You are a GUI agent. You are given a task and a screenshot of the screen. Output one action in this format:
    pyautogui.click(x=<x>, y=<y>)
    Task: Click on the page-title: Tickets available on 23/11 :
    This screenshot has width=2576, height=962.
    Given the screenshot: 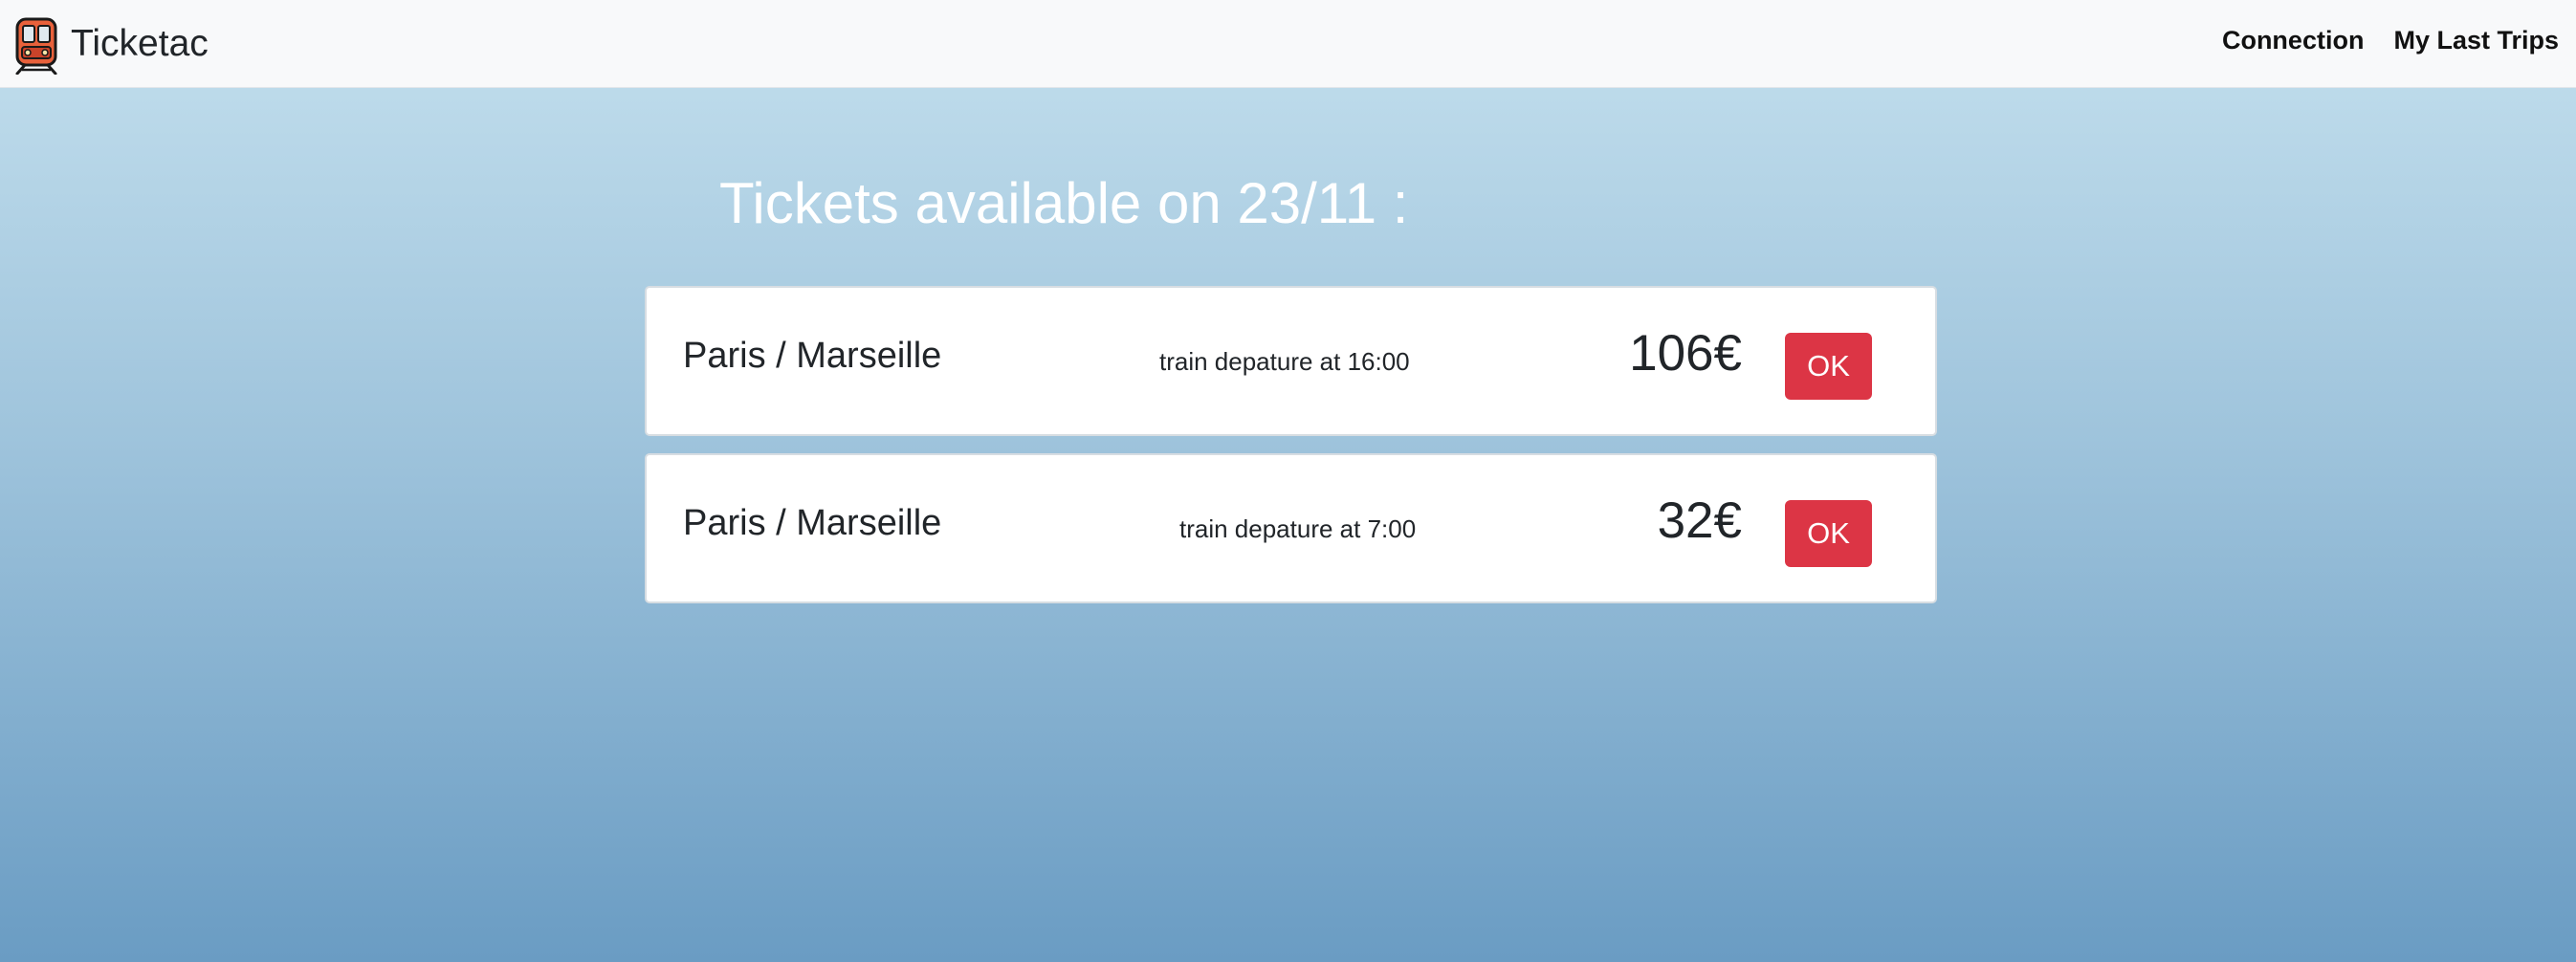 What is the action you would take?
    pyautogui.click(x=1064, y=203)
    